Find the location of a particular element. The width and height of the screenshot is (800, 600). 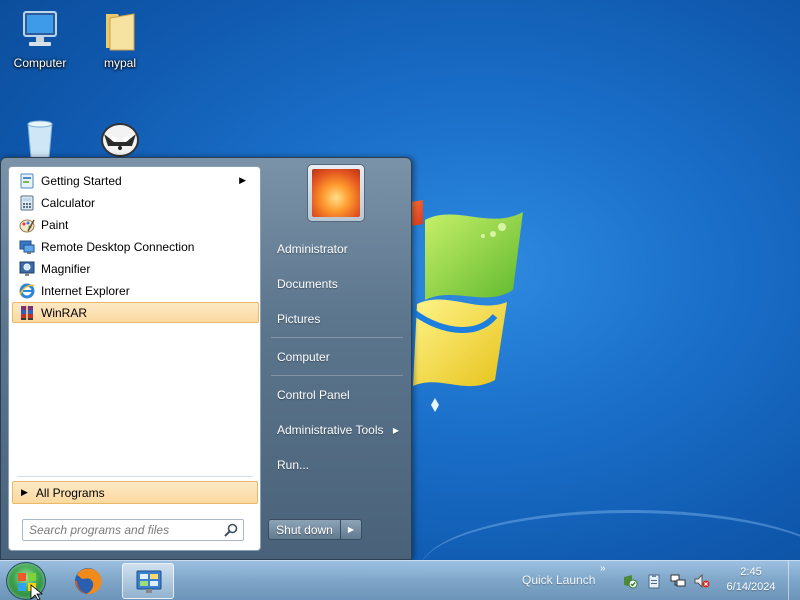

start-item-documents: Documents is located at coordinates (337, 284).